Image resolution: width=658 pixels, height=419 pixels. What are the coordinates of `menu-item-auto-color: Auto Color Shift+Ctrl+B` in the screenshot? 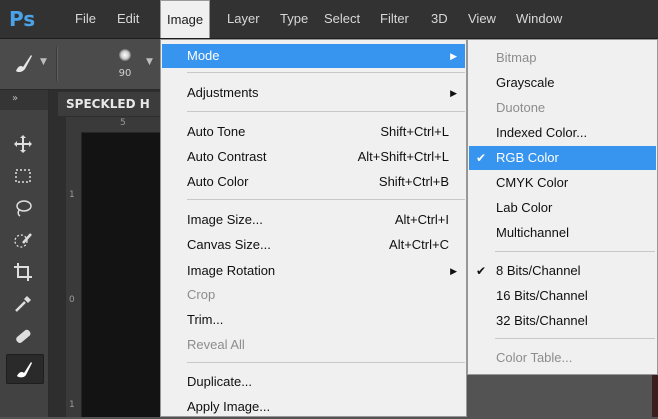 It's located at (313, 182).